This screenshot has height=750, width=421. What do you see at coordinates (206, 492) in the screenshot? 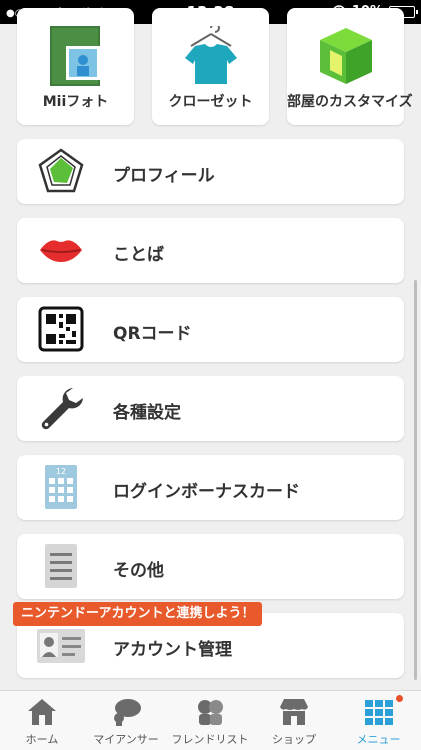
I see `menu-item-label: ログインボーナスカード` at bounding box center [206, 492].